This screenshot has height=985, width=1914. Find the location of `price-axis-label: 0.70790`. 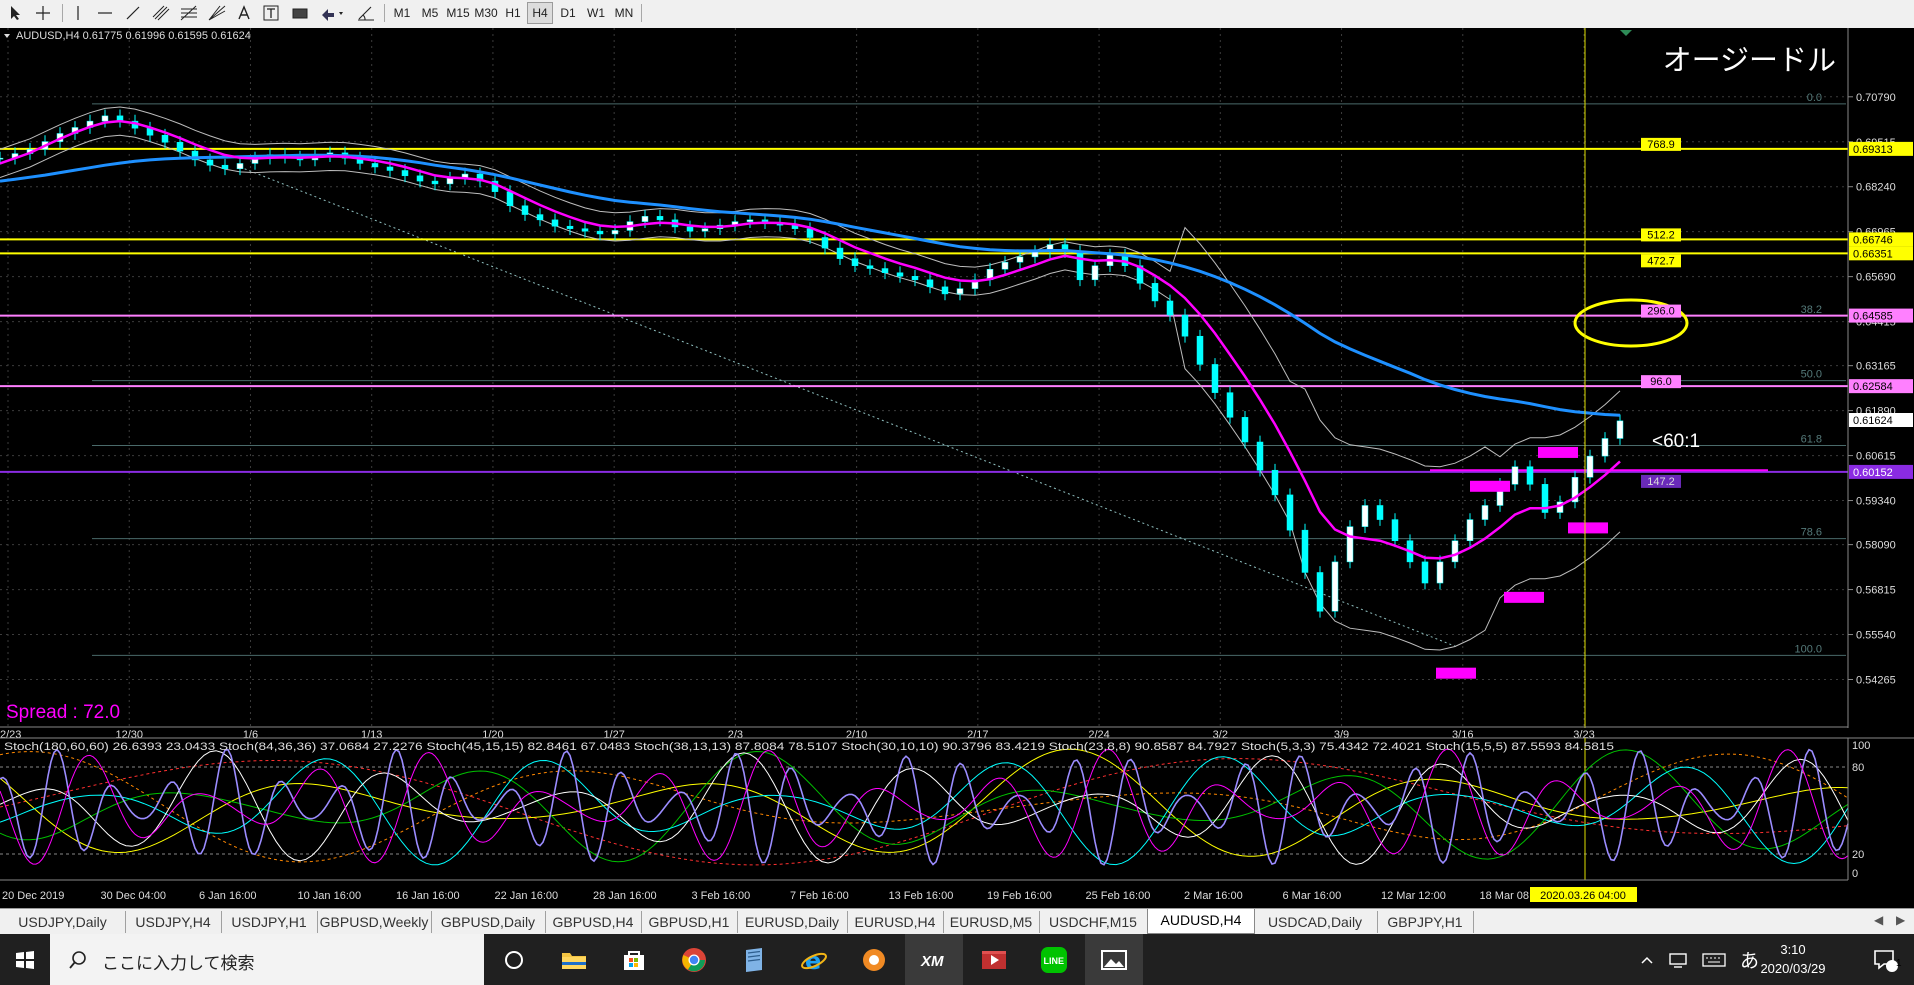

price-axis-label: 0.70790 is located at coordinates (1876, 98).